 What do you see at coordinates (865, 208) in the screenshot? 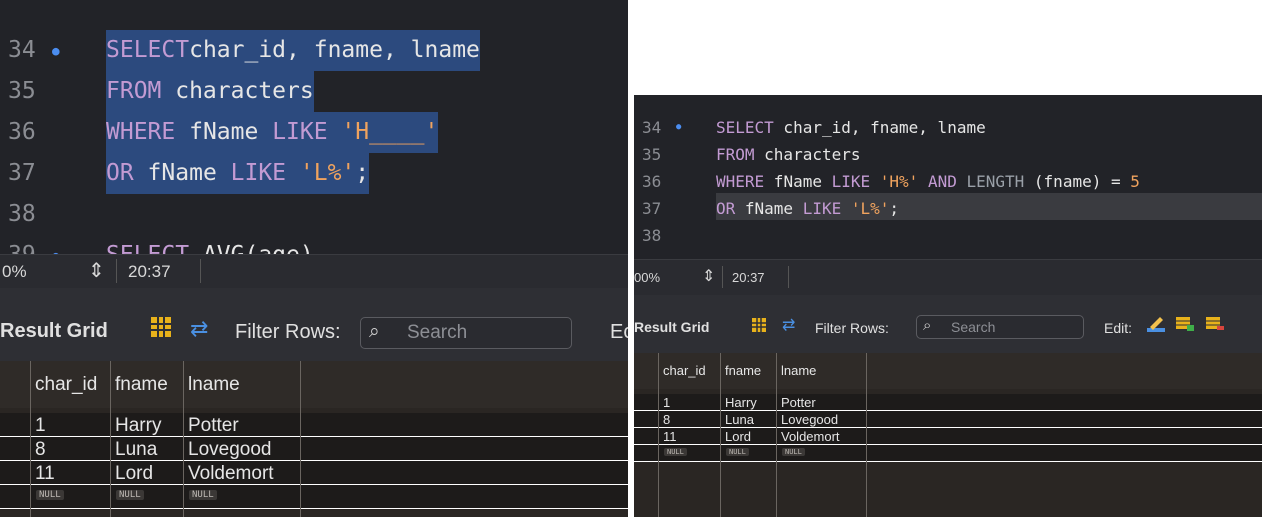
I see `code-token: 'L%'` at bounding box center [865, 208].